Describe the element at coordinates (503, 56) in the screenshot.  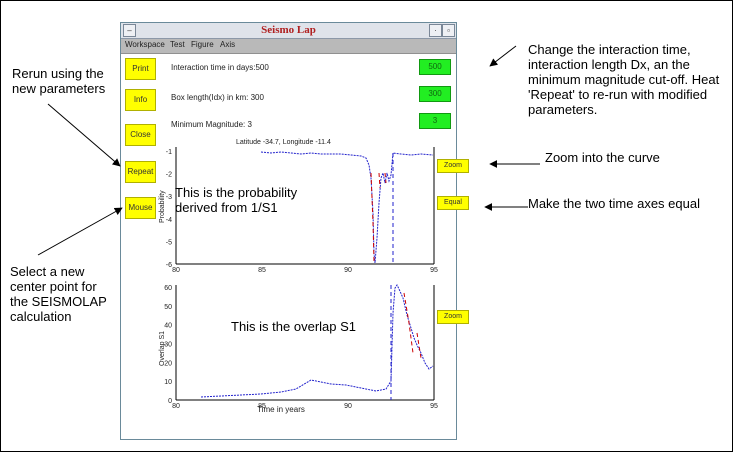
I see `change-arrow` at that location.